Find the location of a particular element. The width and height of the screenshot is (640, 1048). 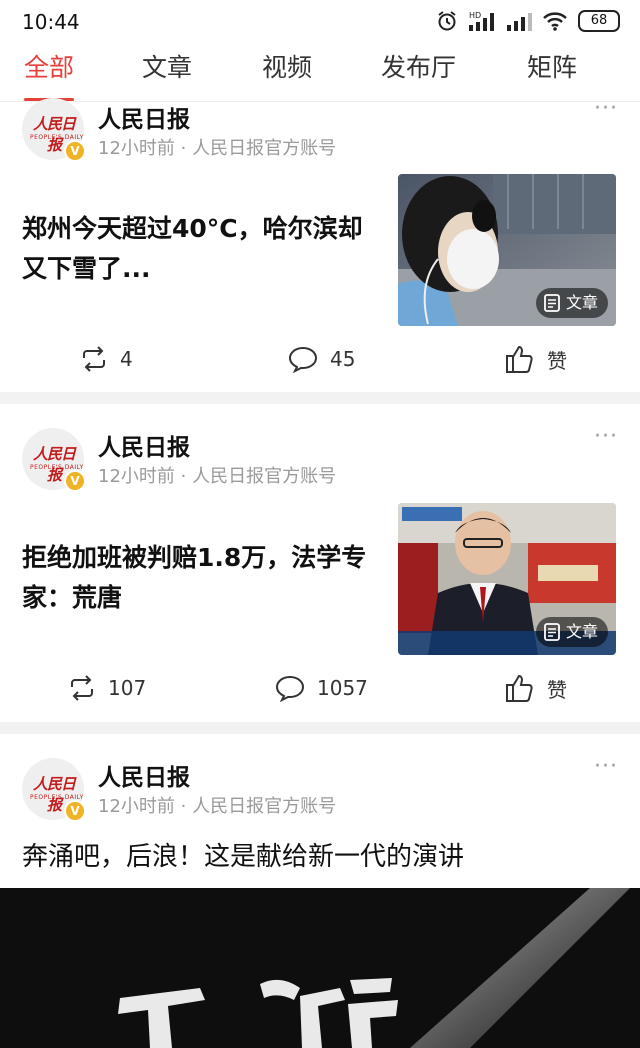

comment-button: 1057 is located at coordinates (321, 688).